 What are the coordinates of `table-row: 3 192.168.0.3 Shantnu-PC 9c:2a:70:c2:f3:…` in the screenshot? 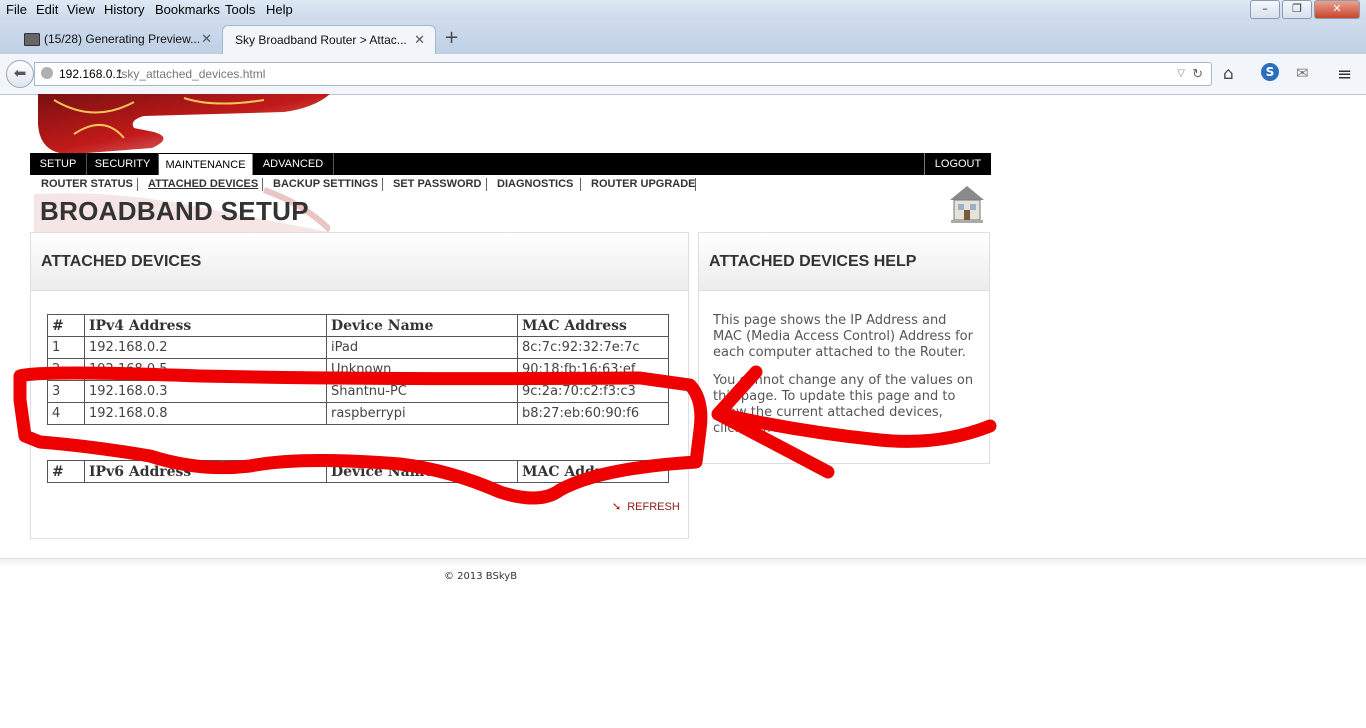 It's located at (358, 391).